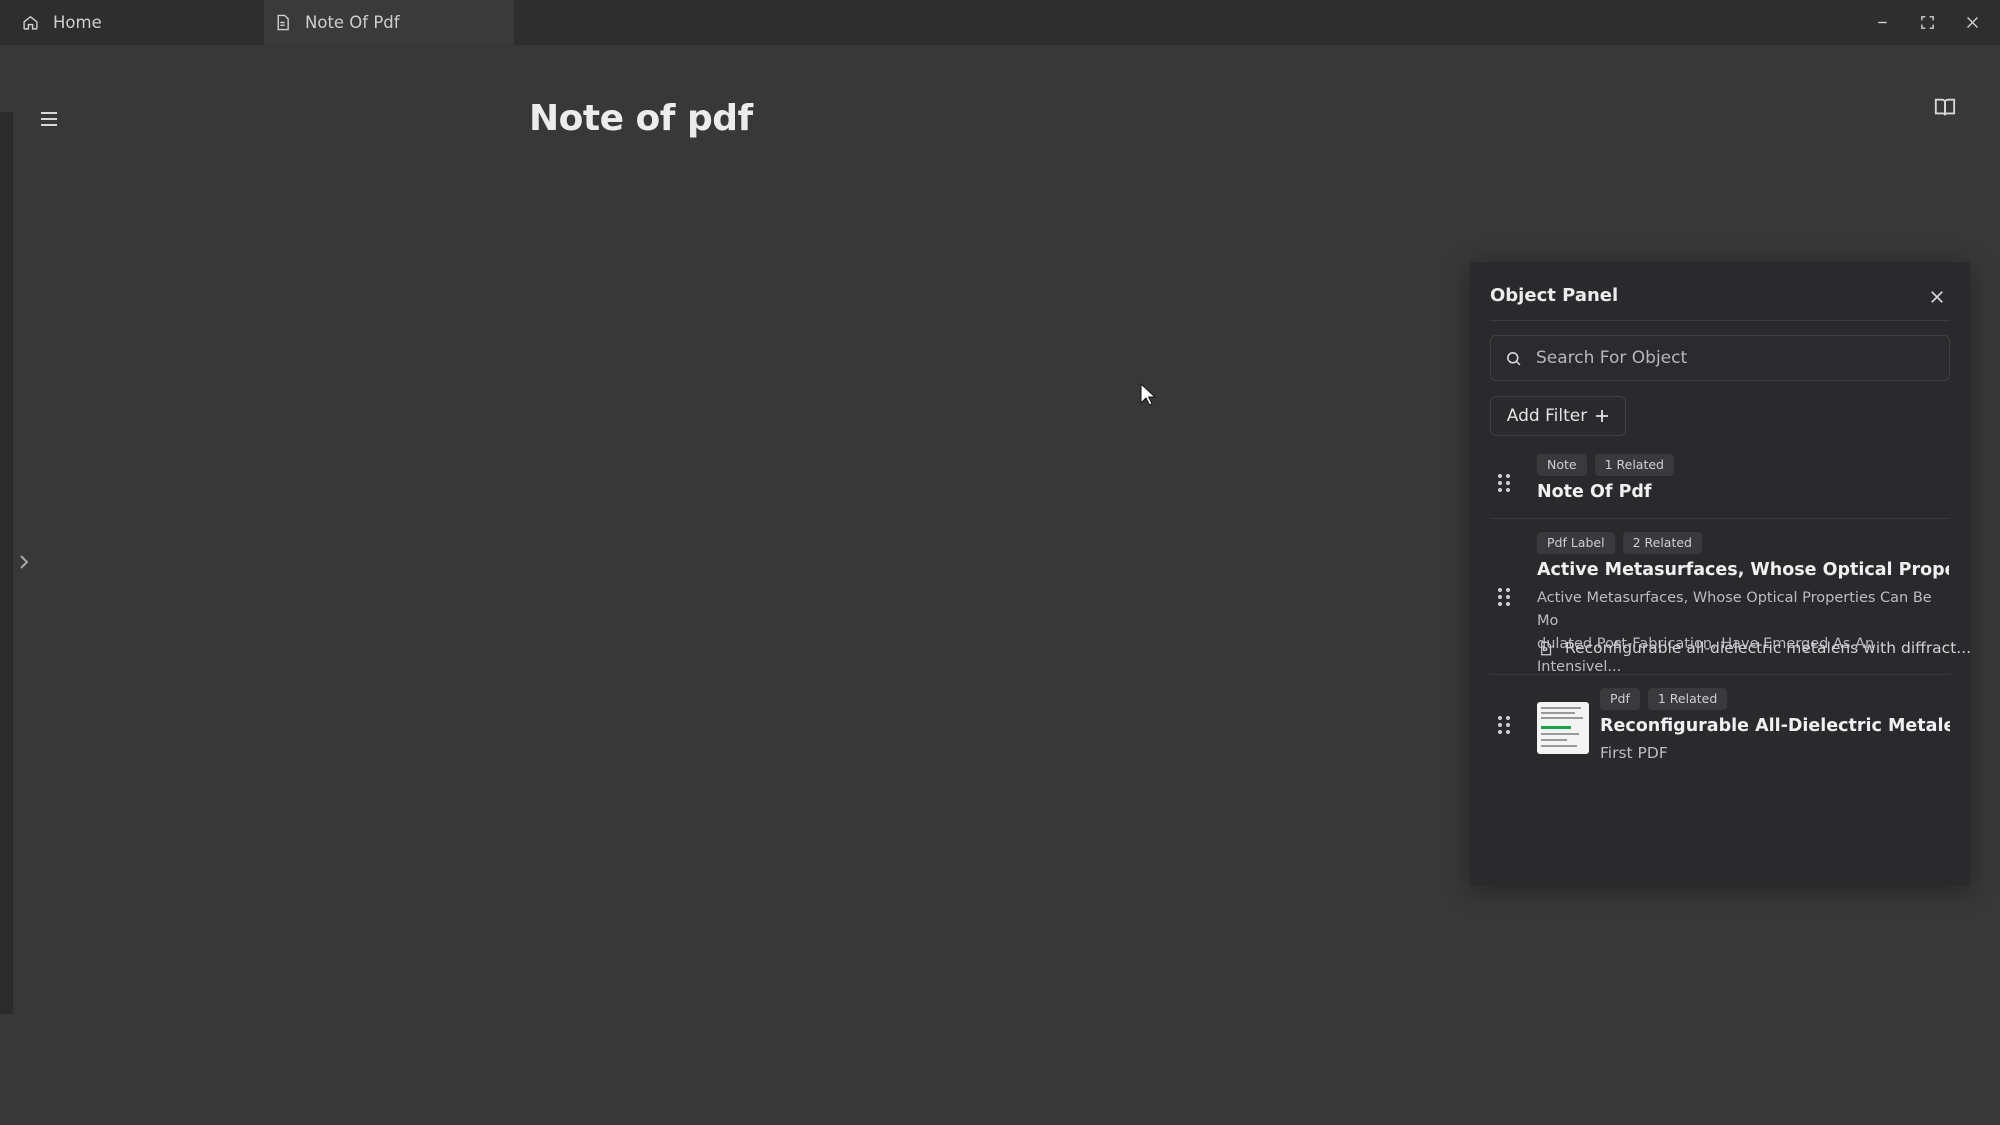  What do you see at coordinates (6, 563) in the screenshot?
I see `left-sidebar-edge` at bounding box center [6, 563].